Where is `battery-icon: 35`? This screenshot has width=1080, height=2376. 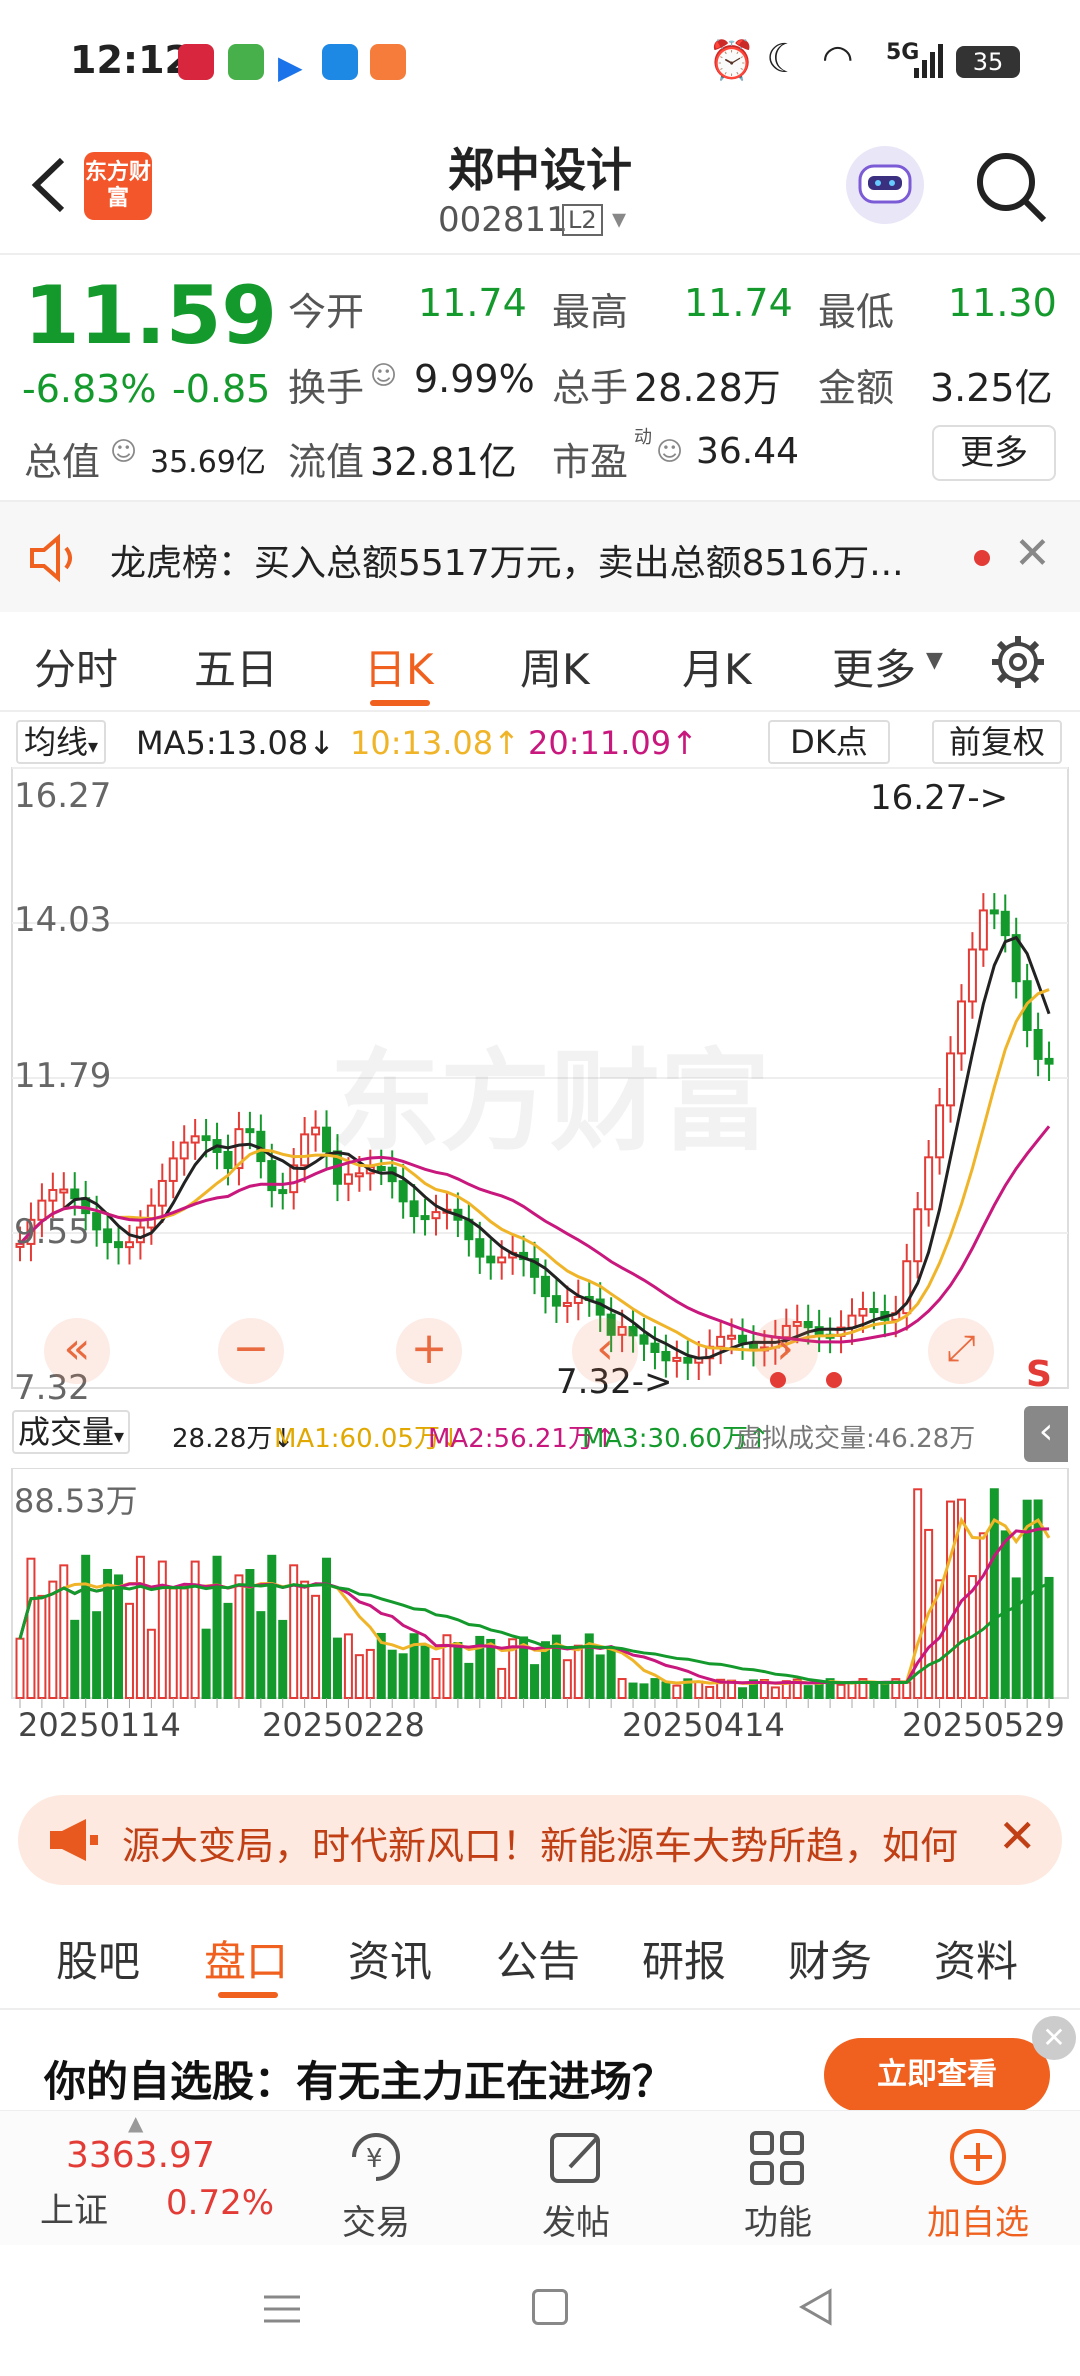 battery-icon: 35 is located at coordinates (988, 62).